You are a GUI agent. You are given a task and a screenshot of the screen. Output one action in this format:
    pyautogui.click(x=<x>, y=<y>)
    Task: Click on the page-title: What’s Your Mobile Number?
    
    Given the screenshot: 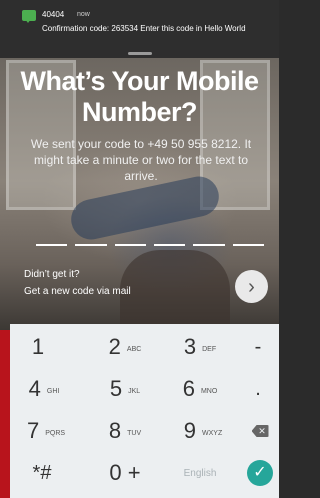 What is the action you would take?
    pyautogui.click(x=139, y=96)
    